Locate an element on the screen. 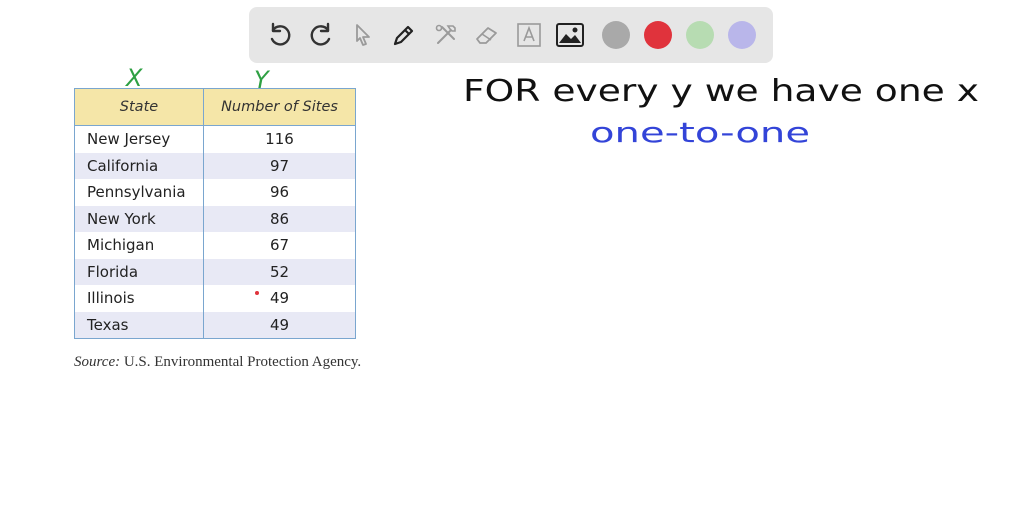 This screenshot has width=1024, height=526. handwritten-y-label: Y is located at coordinates (262, 80).